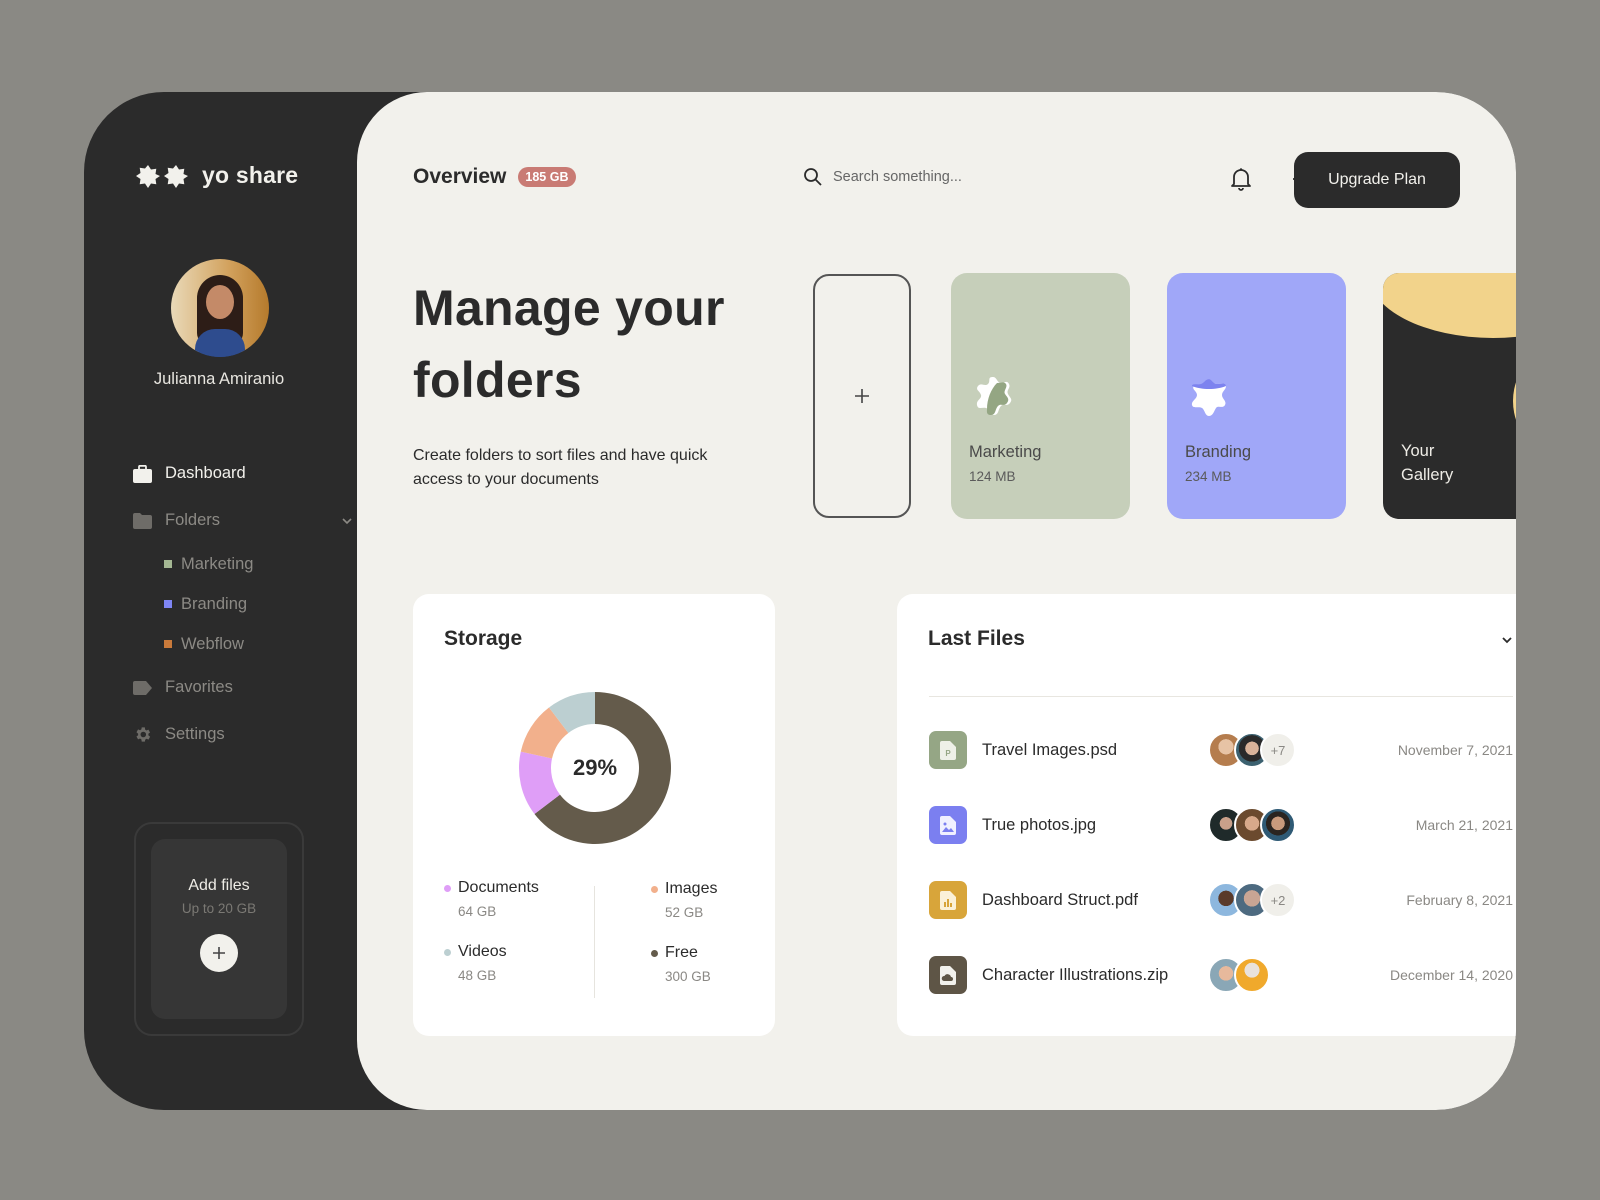  I want to click on cloud-file-icon, so click(948, 975).